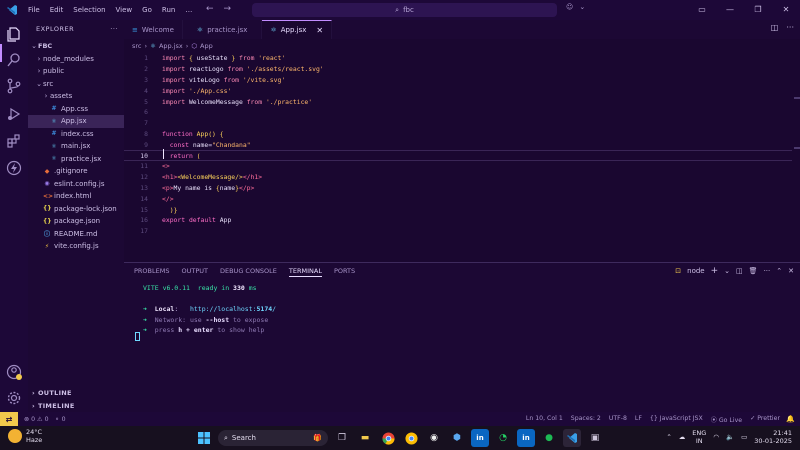 The image size is (800, 450). I want to click on code-line: 17, so click(458, 231).